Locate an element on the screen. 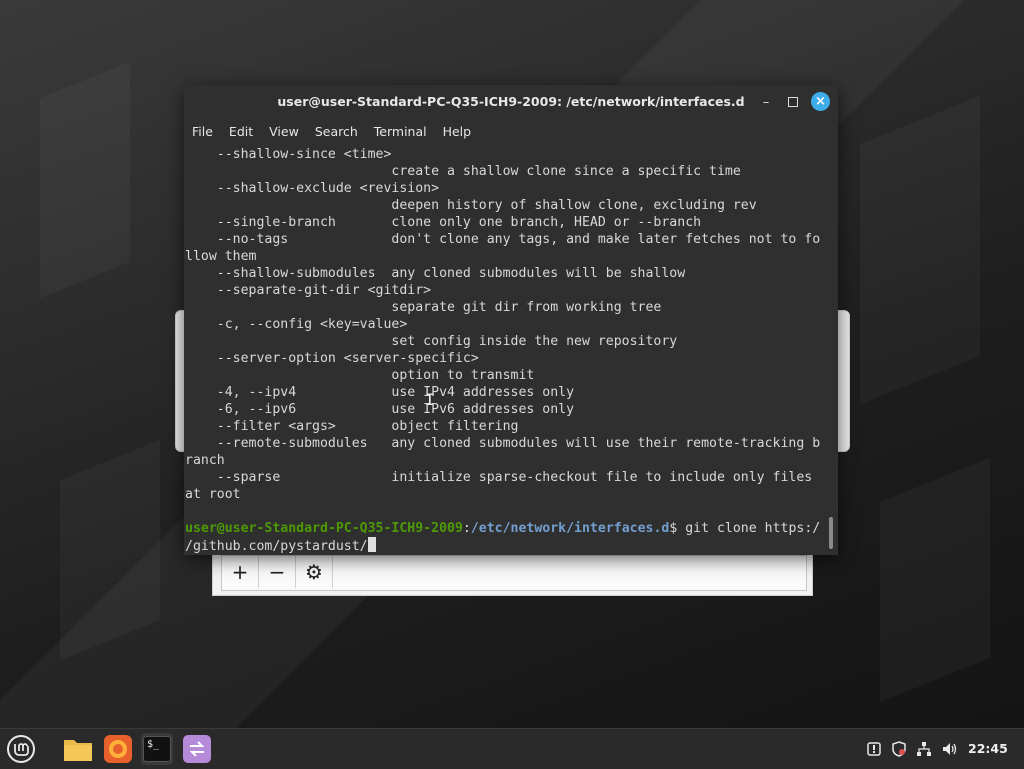 The height and width of the screenshot is (769, 1024). menu-terminal: Terminal is located at coordinates (400, 131).